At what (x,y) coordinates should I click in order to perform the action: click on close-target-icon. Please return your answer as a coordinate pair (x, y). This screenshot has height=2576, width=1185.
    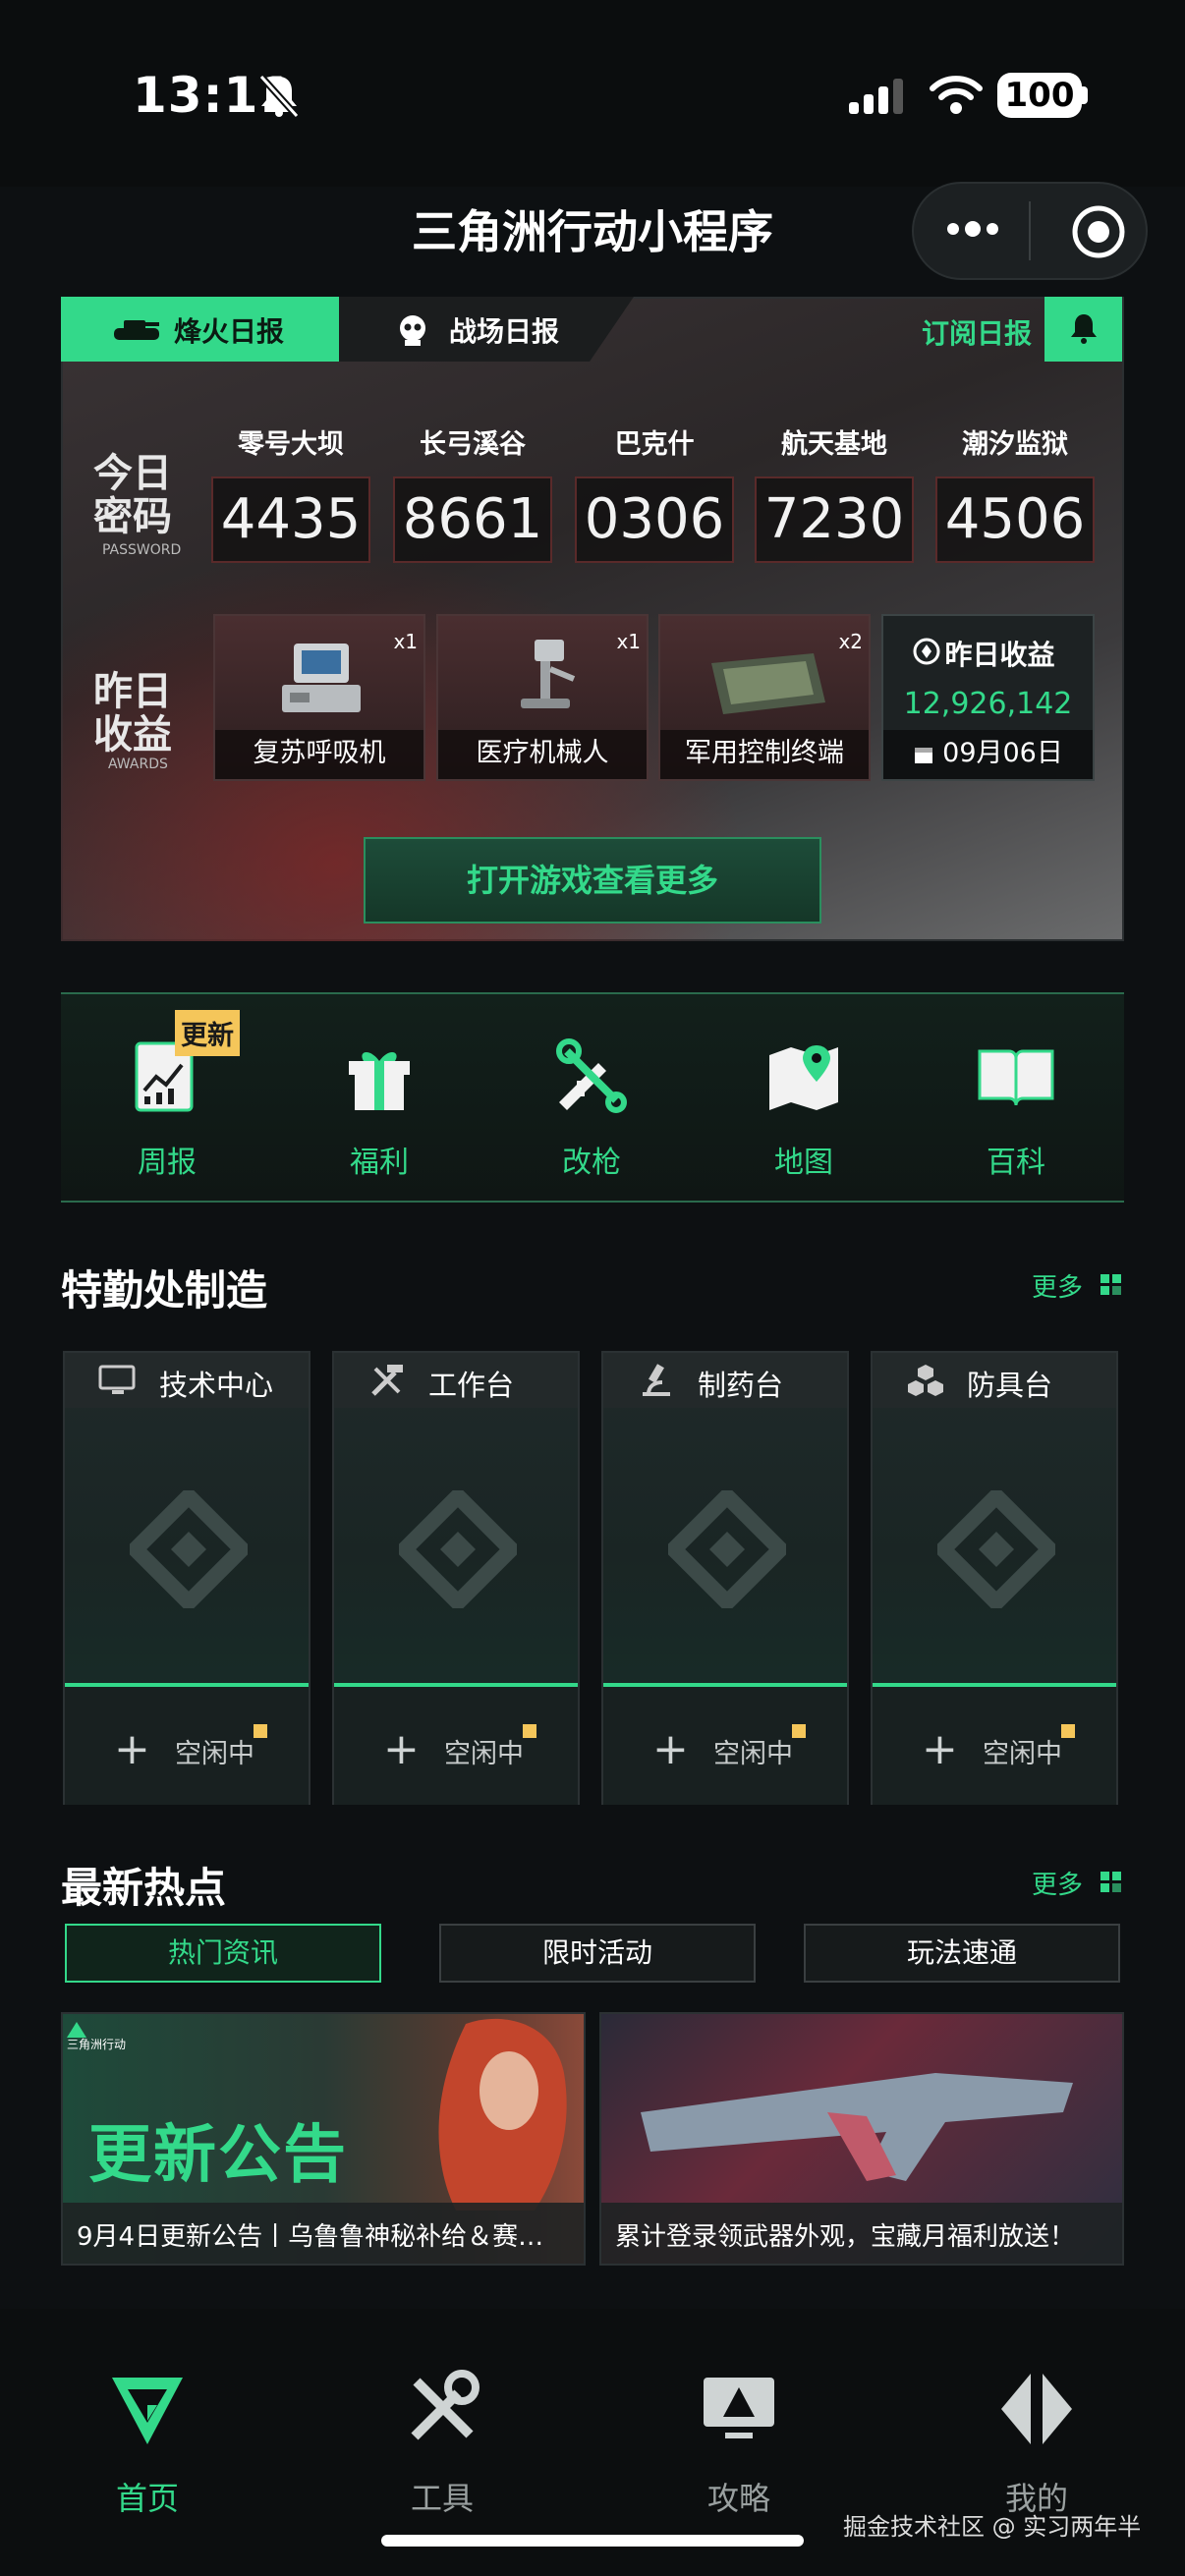
    Looking at the image, I should click on (1099, 231).